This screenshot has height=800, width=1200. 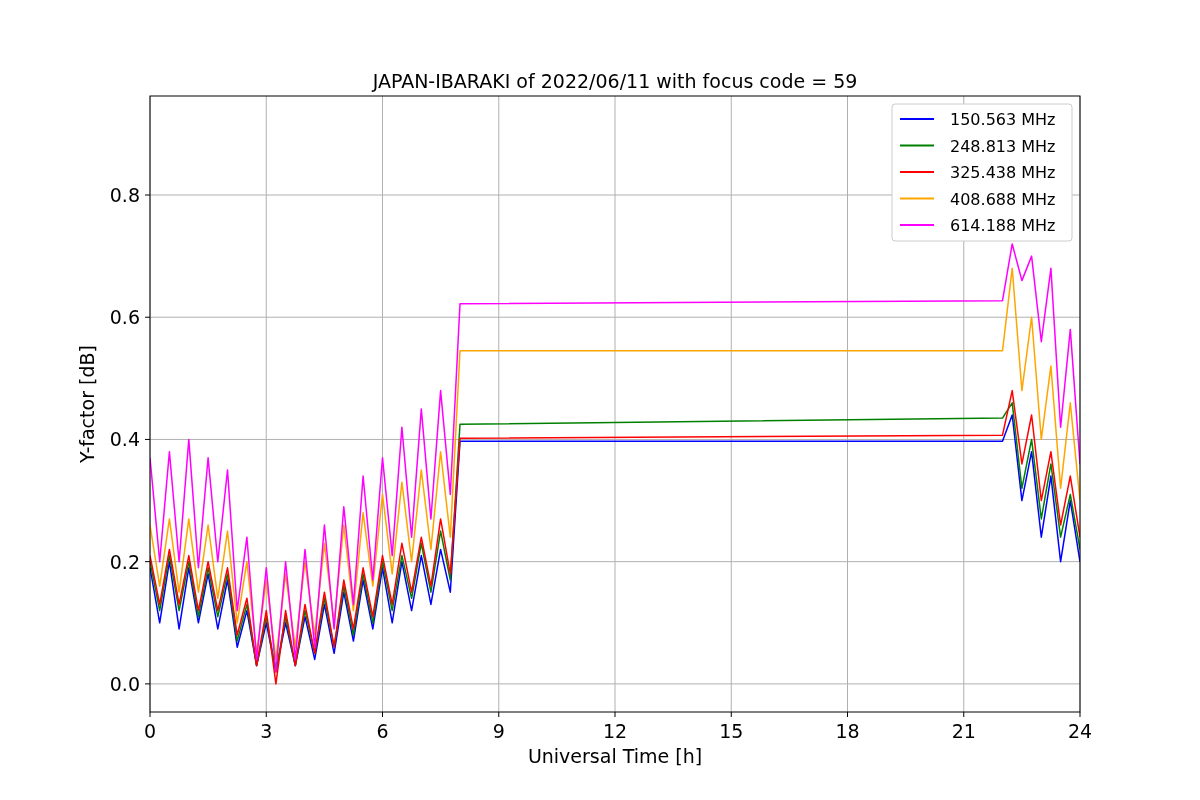 I want to click on y-tick-label: 0.0, so click(x=124, y=683).